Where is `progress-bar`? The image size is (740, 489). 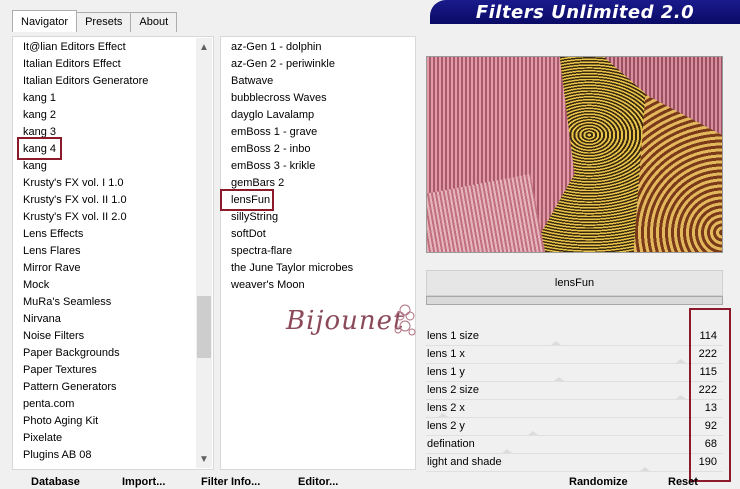 progress-bar is located at coordinates (574, 300).